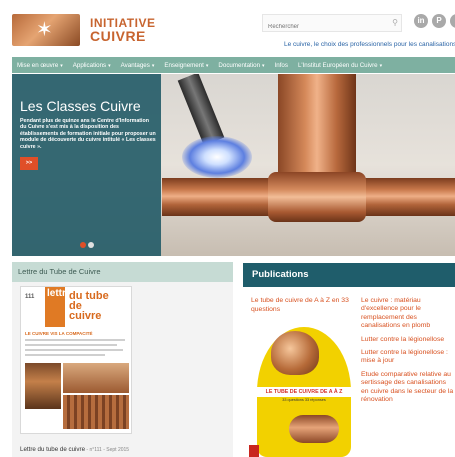  What do you see at coordinates (59, 293) in the screenshot?
I see `cover-word: lettre` at bounding box center [59, 293].